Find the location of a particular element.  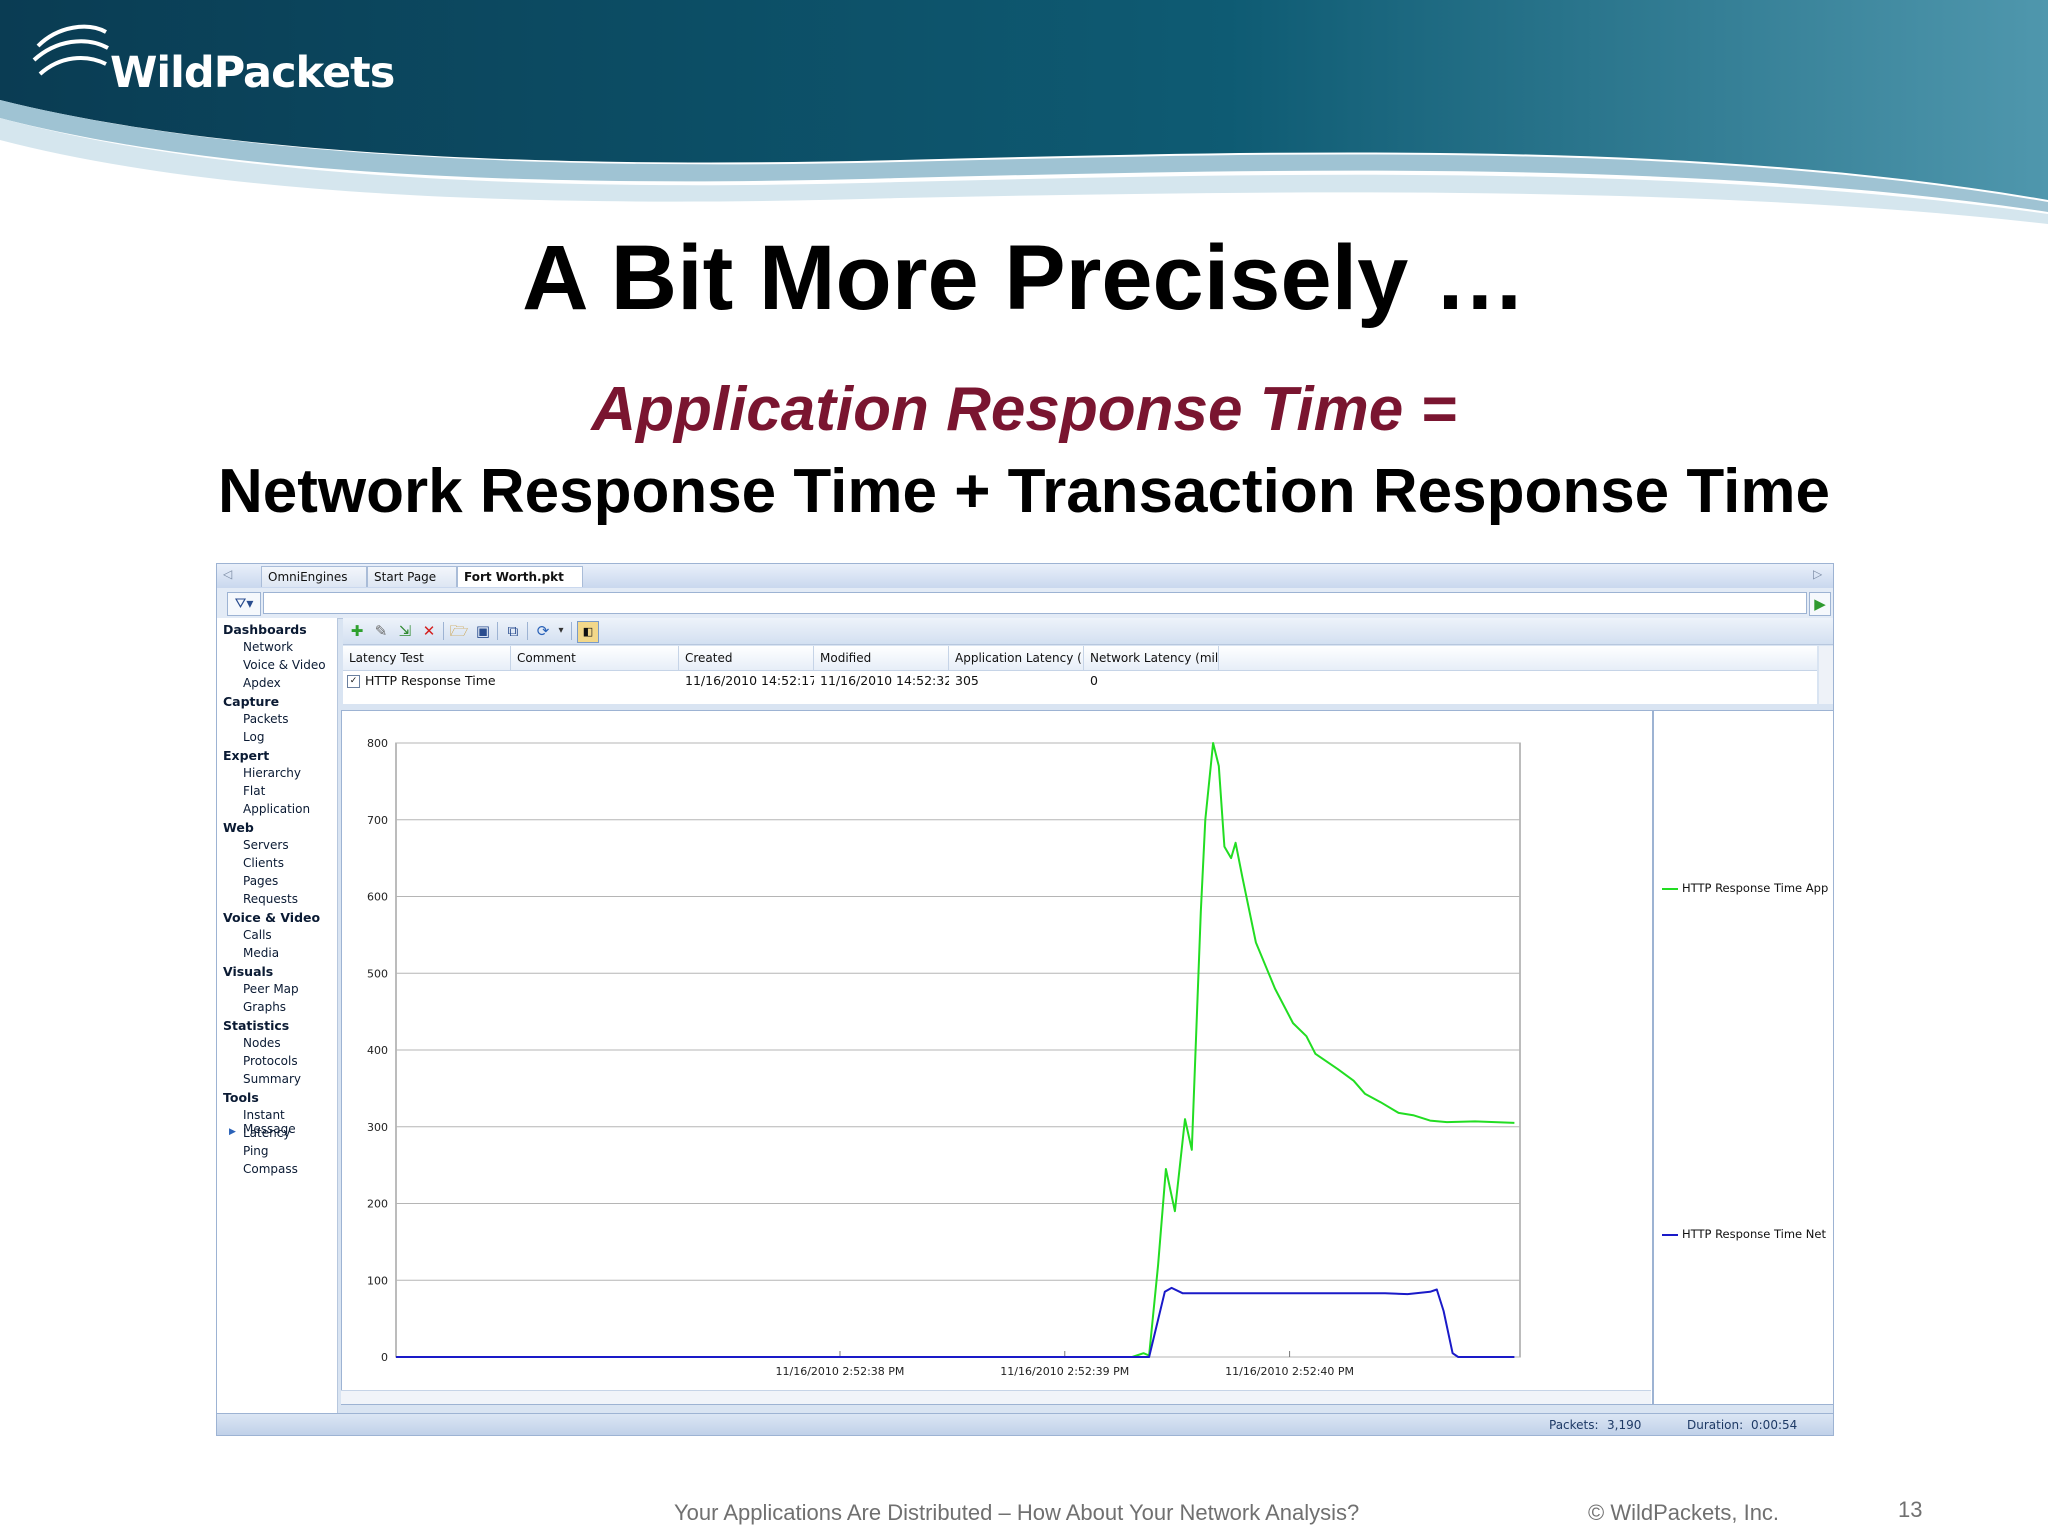

tab-scroll-right-icon: ▷ is located at coordinates (1817, 574).